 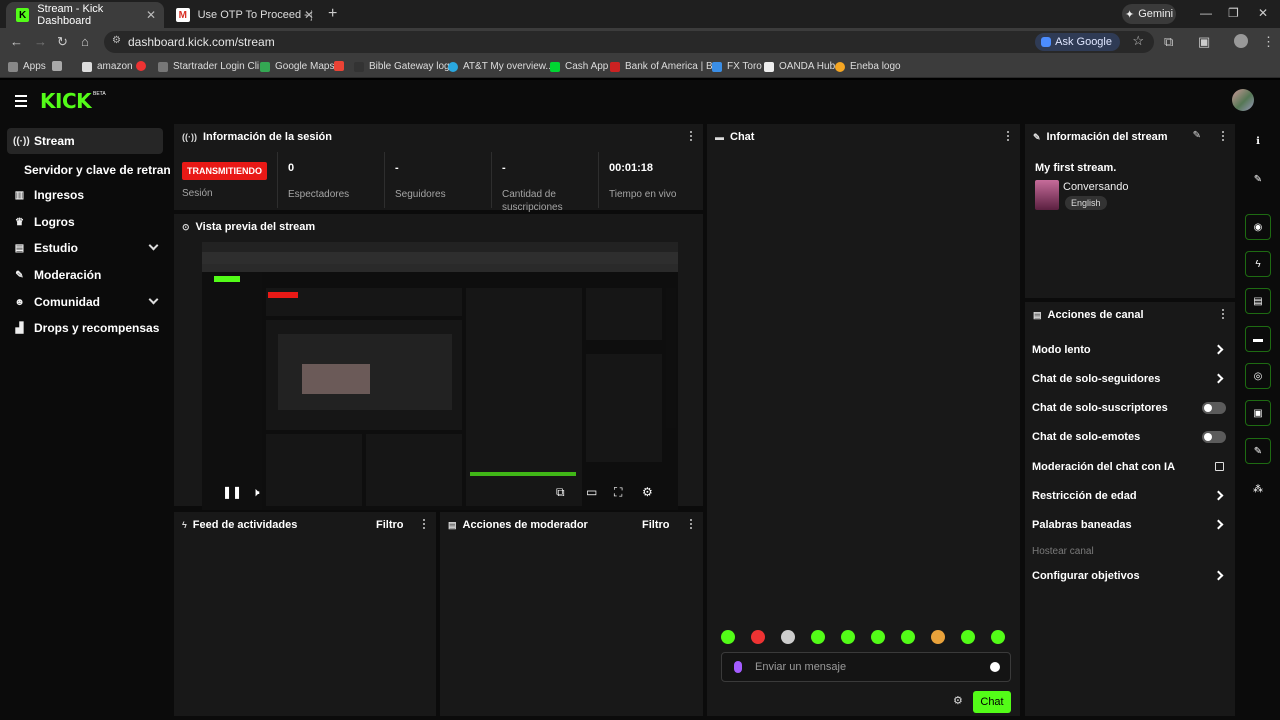 I want to click on sidebar-item-comunidad: ☻ Comunidad, so click(x=85, y=302).